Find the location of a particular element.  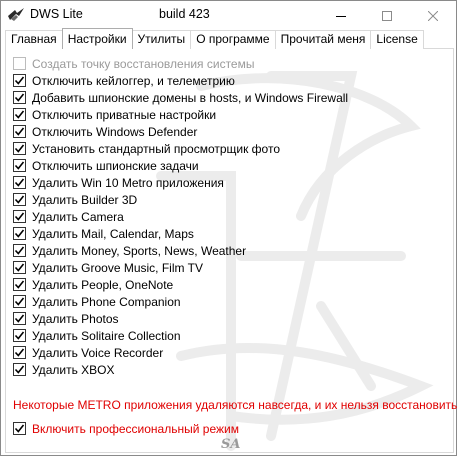

option-remove-builder-3d: Удалить Builder 3D is located at coordinates (75, 199).